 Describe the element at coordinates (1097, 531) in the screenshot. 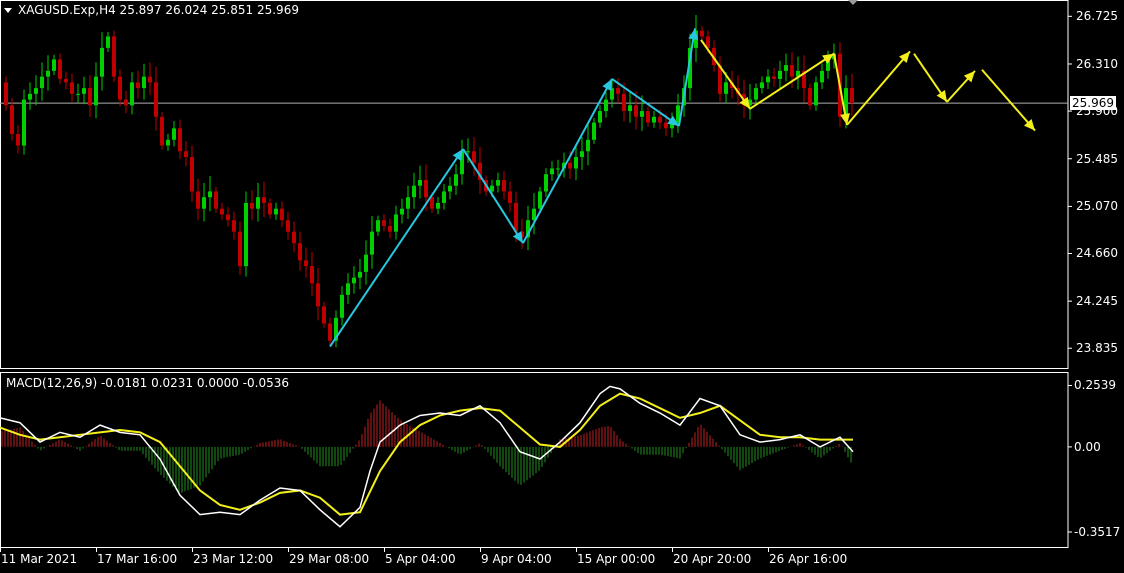

I see `macd-tick-label: -0.3517` at that location.